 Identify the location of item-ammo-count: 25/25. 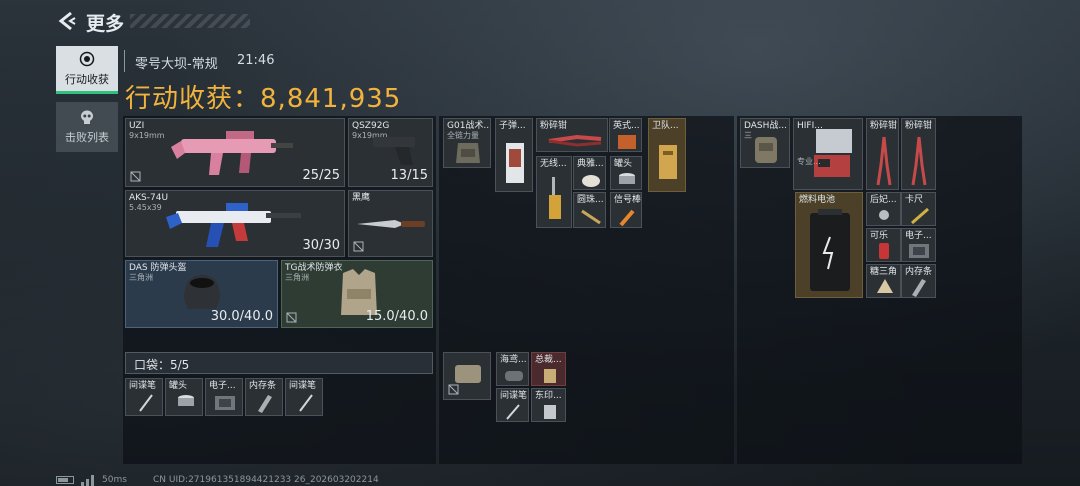
(321, 175).